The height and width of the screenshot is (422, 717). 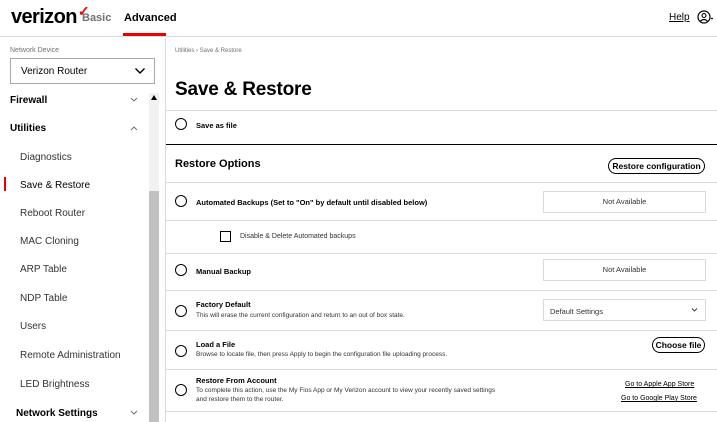 I want to click on save-as-file-radio, so click(x=181, y=124).